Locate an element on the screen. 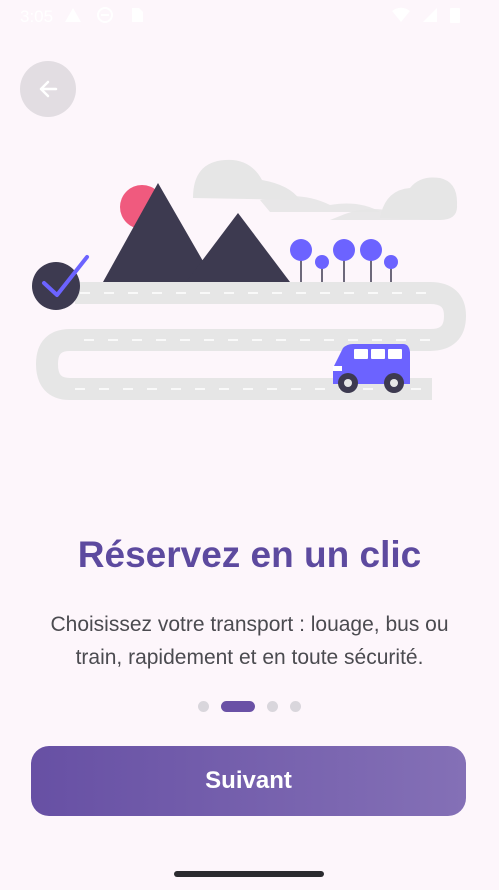 The image size is (499, 890). page-dot-active is located at coordinates (238, 706).